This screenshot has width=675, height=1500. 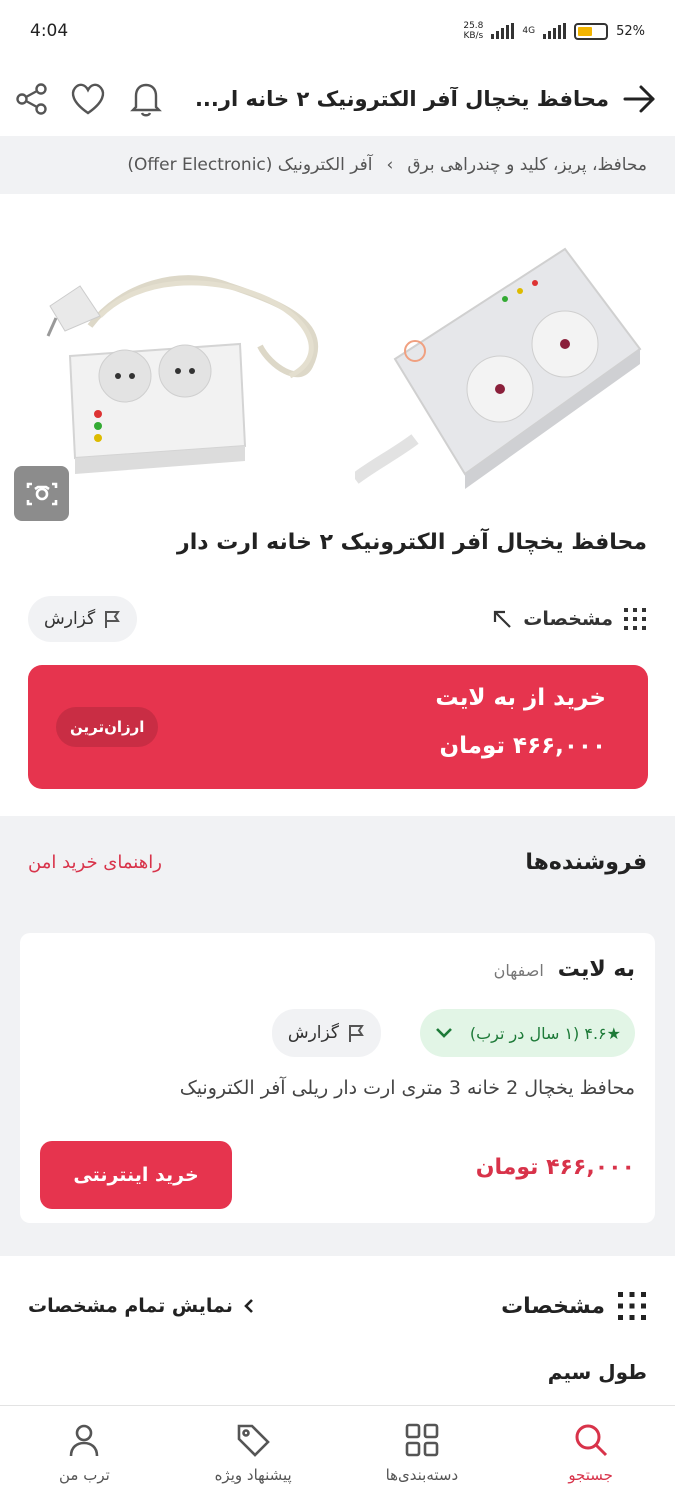 I want to click on net-speed: 25.8 KB/s, so click(x=473, y=31).